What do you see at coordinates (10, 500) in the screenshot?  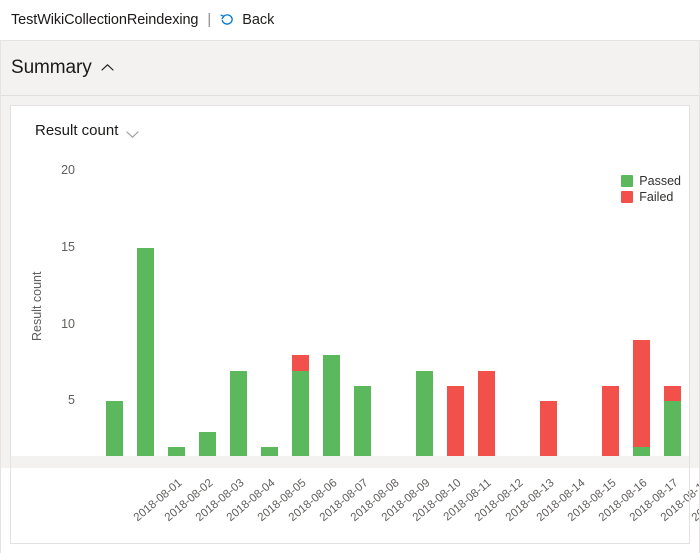 I see `card-border-left` at bounding box center [10, 500].